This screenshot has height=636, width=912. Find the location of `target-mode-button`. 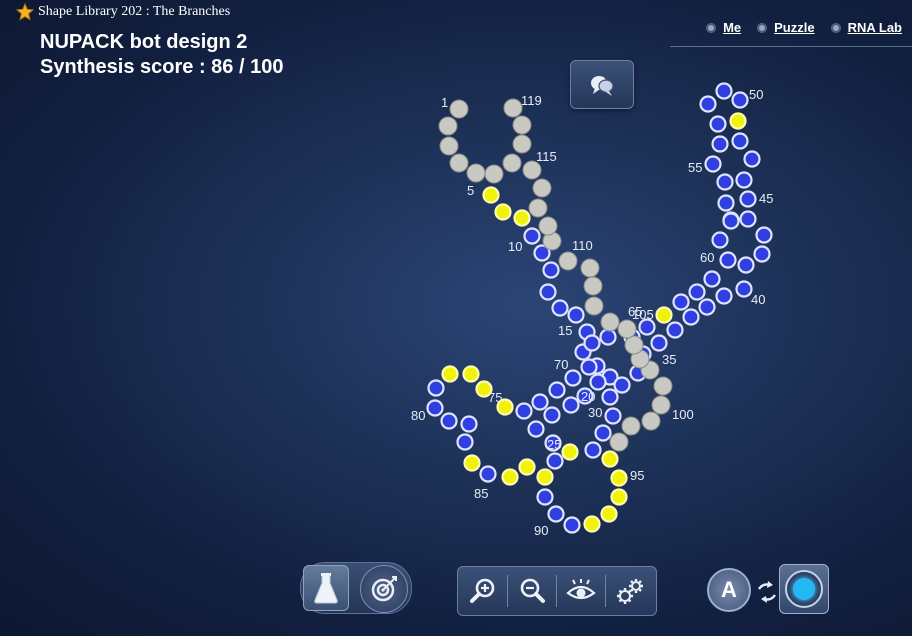

target-mode-button is located at coordinates (384, 589).